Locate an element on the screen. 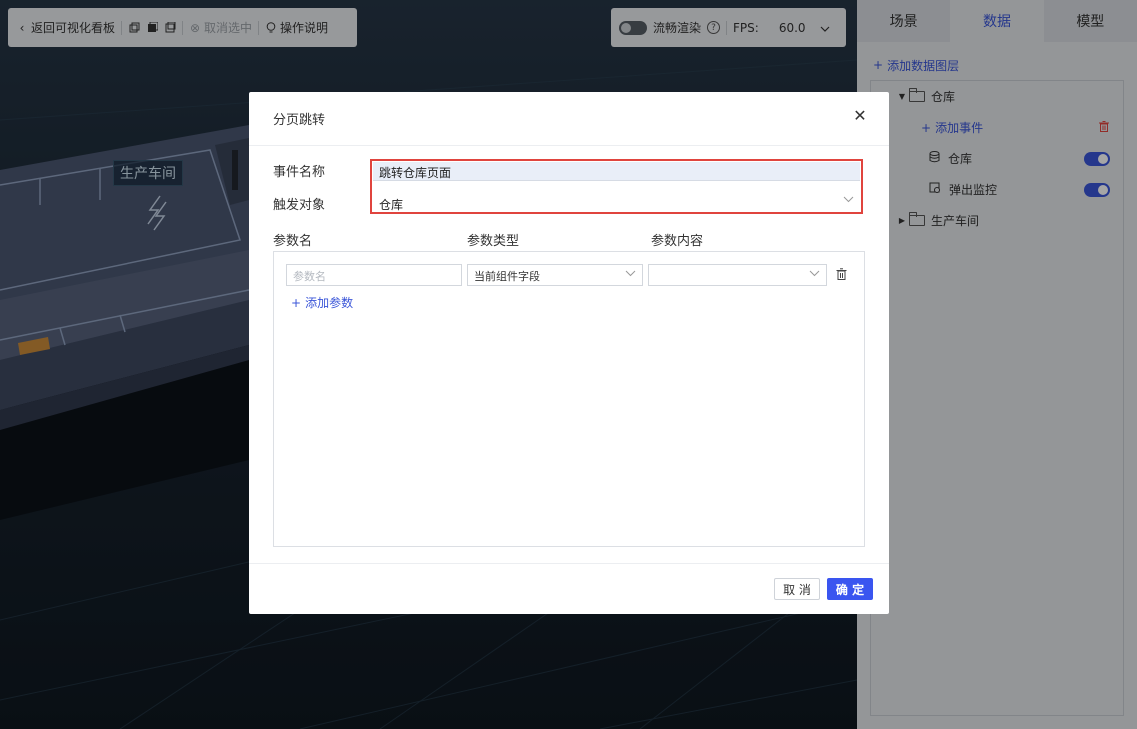  param-type-value: 当前组件字段 is located at coordinates (507, 276).